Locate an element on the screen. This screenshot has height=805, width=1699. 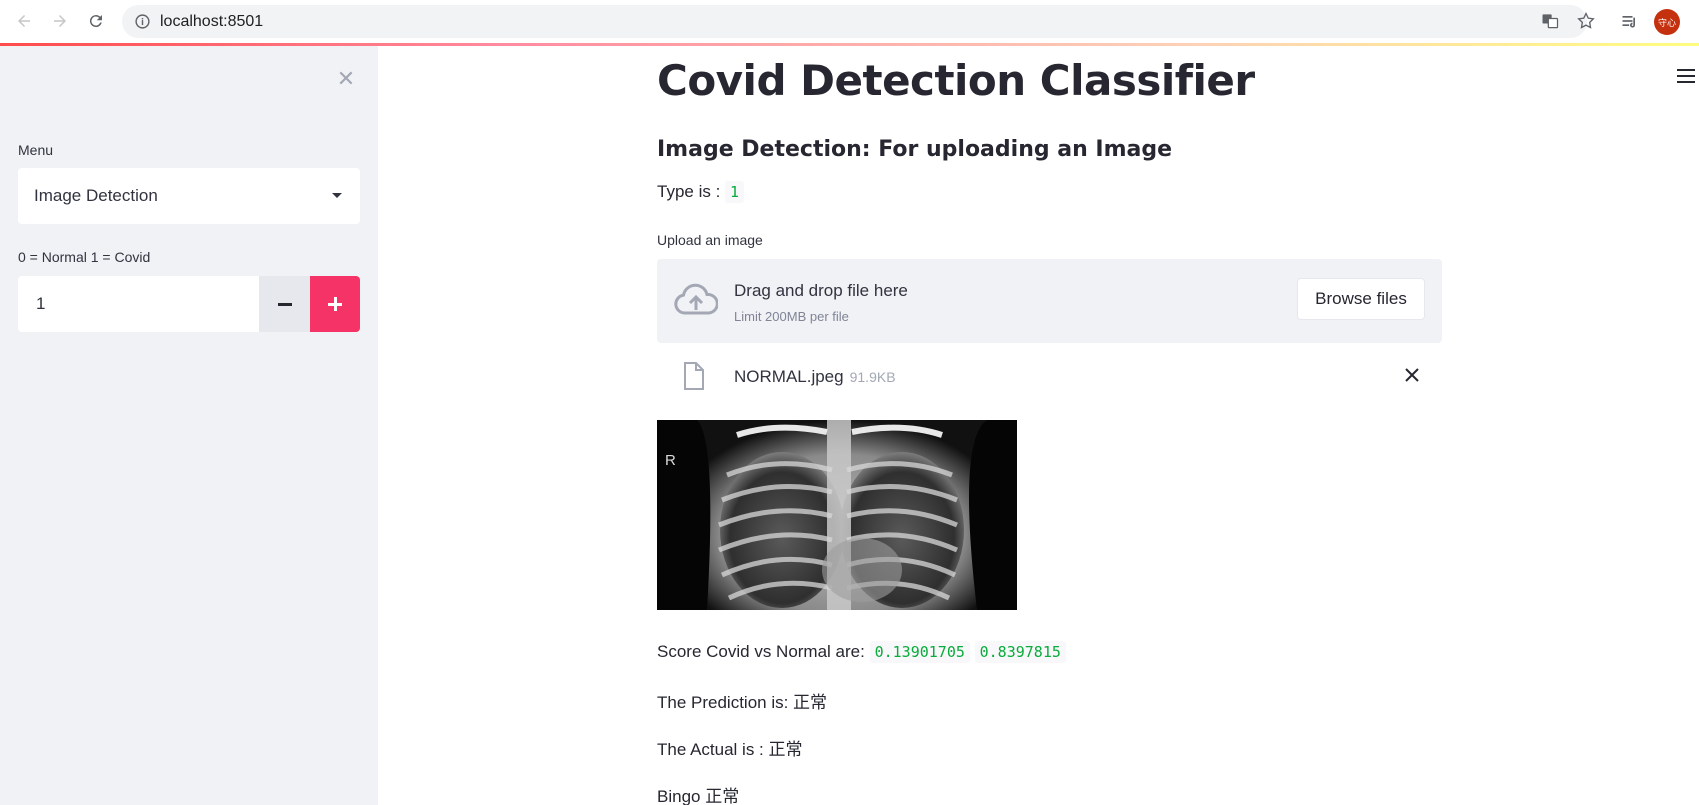
number-input-label: 0 = Normal 1 = Covid is located at coordinates (84, 257).